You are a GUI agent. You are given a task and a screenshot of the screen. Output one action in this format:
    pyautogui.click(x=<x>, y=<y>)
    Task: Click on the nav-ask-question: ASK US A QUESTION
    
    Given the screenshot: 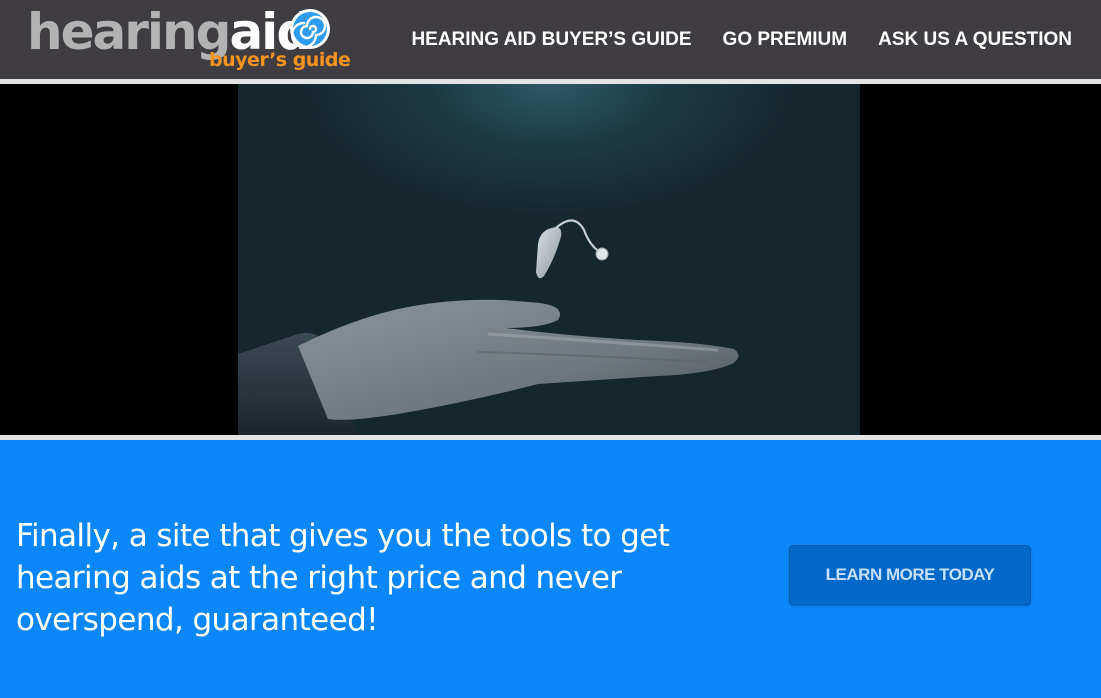 What is the action you would take?
    pyautogui.click(x=975, y=40)
    